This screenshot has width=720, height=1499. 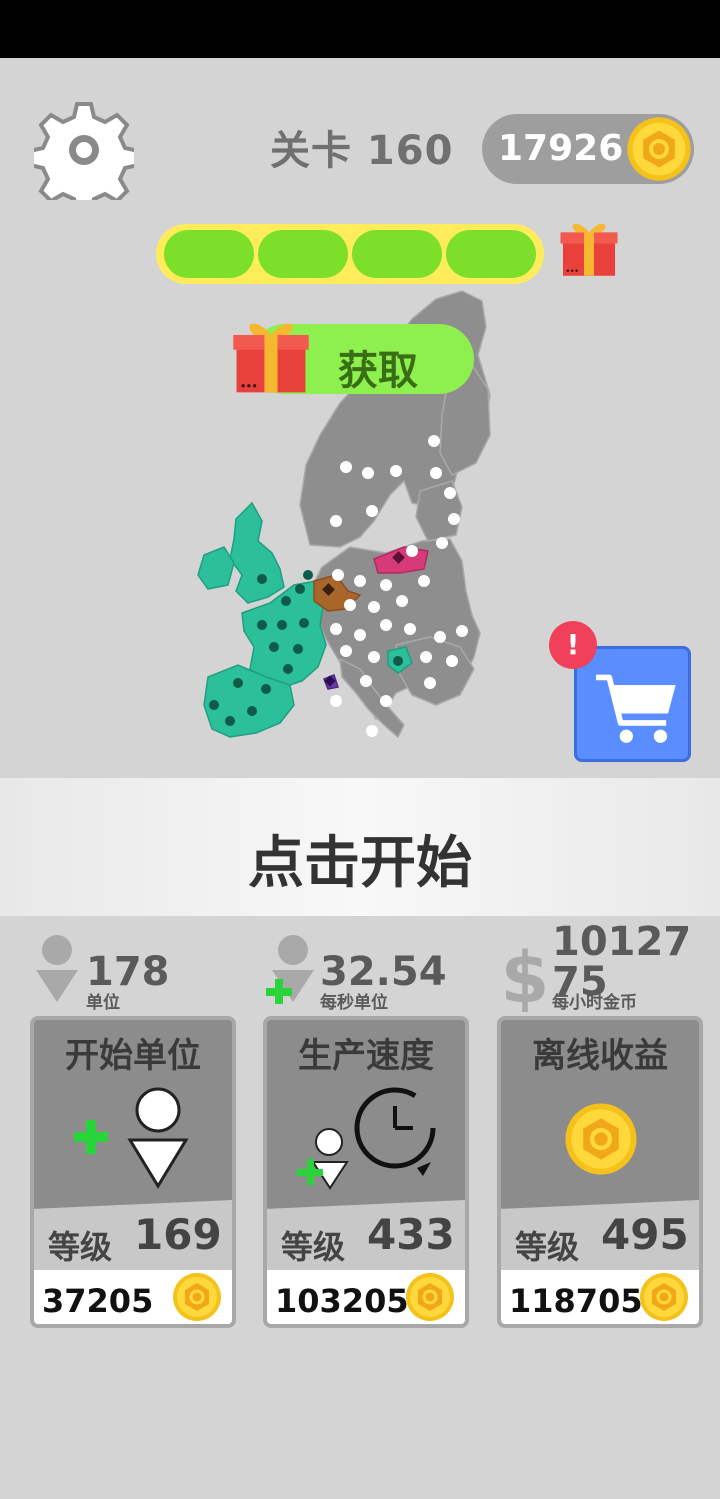 What do you see at coordinates (576, 1301) in the screenshot?
I see `upgrade-price-value: 118705` at bounding box center [576, 1301].